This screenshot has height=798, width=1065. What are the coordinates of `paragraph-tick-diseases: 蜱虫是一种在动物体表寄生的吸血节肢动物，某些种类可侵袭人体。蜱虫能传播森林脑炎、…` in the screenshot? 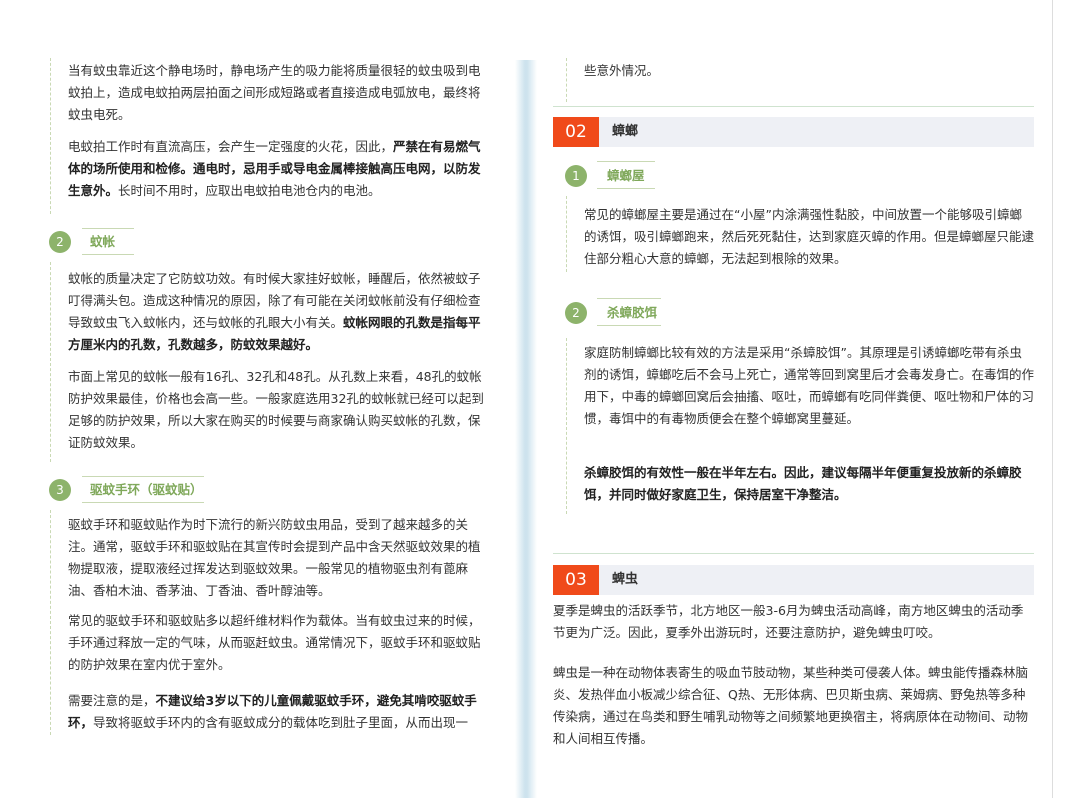 It's located at (791, 705).